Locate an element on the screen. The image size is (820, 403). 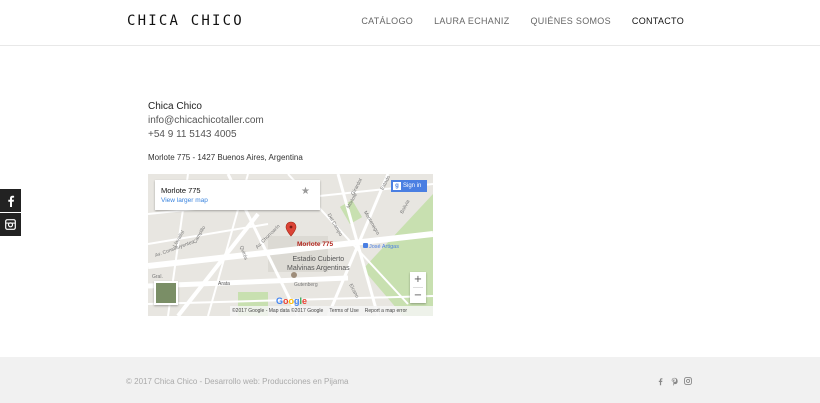
nav-catalogo: CATÁLOGO is located at coordinates (387, 21).